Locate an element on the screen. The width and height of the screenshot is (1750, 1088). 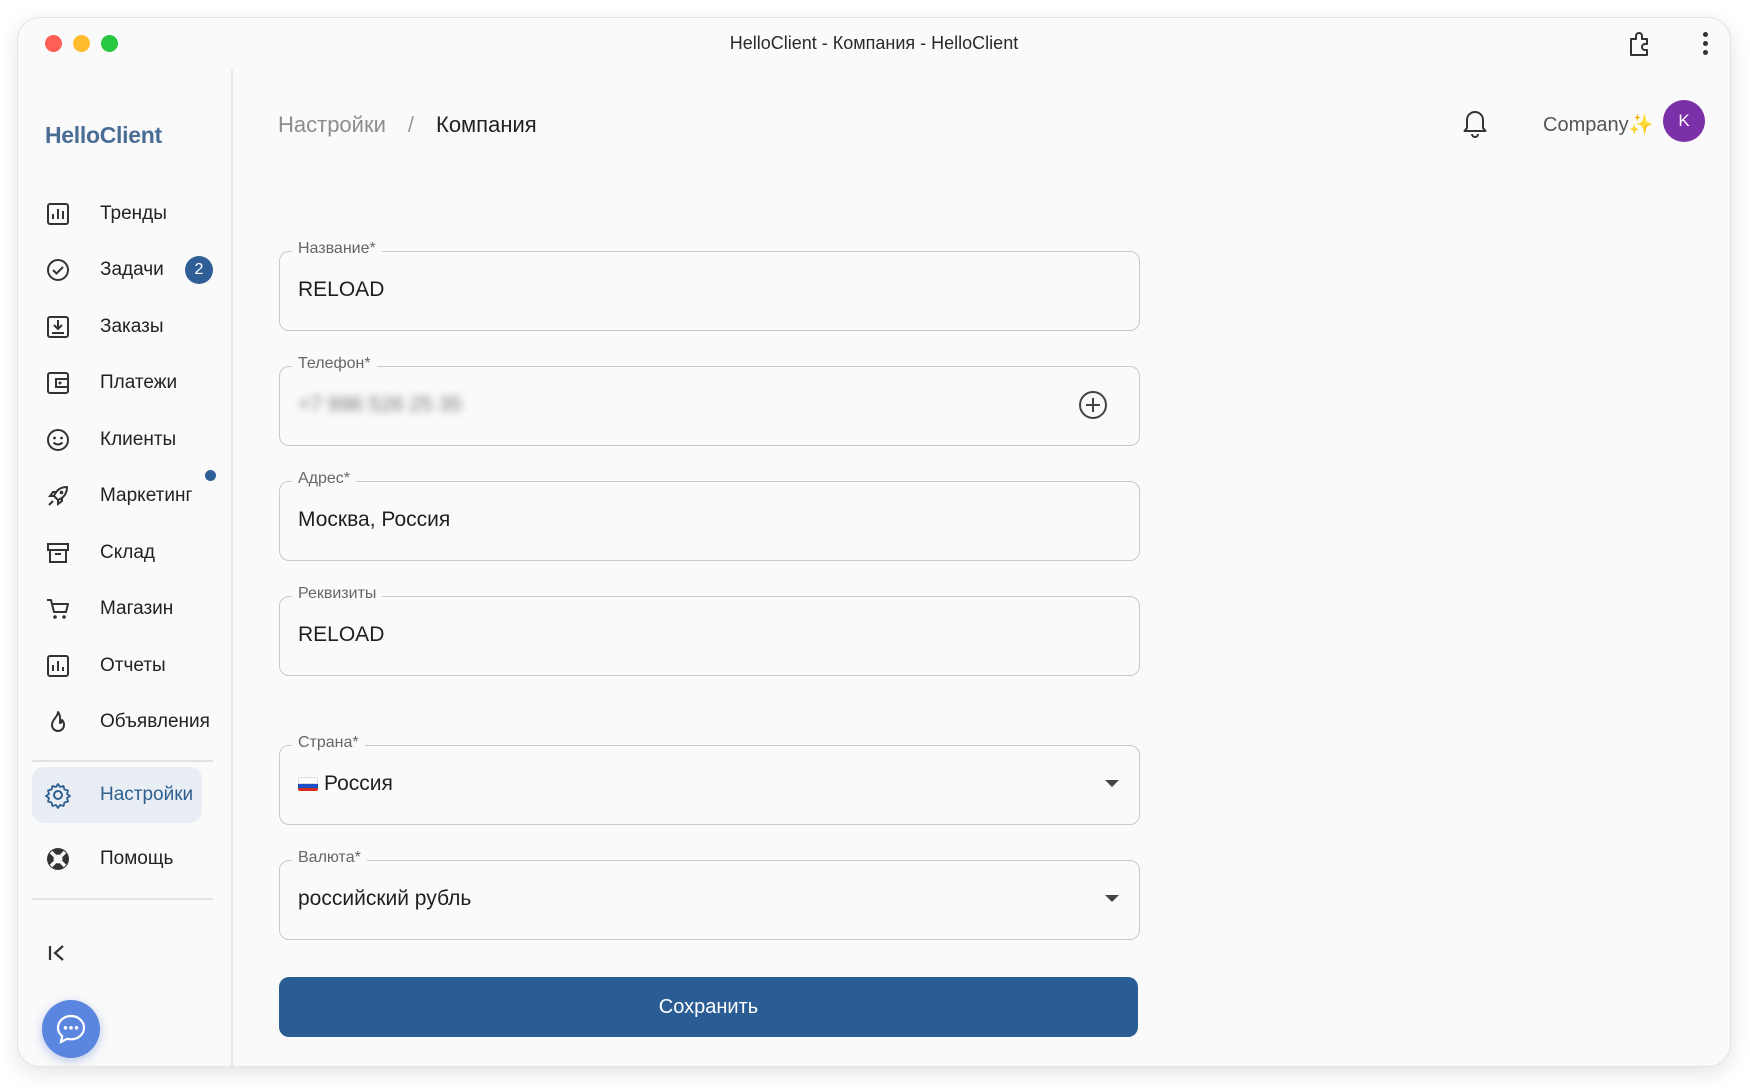
requisites-value: RELOAD is located at coordinates (341, 635).